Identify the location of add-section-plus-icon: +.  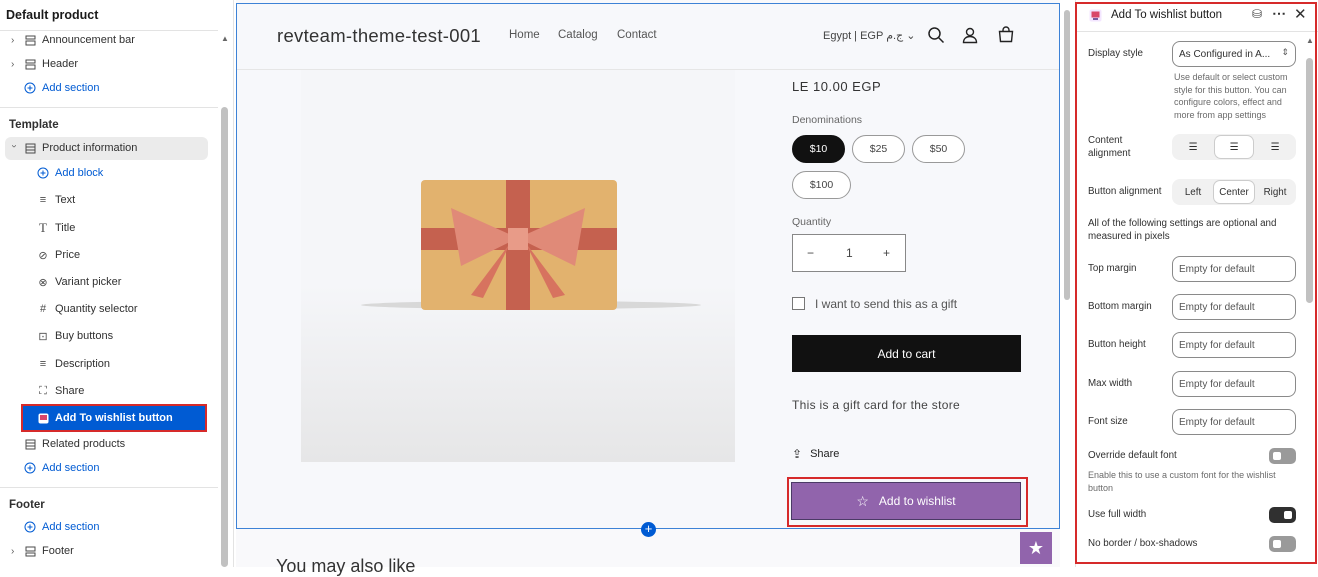
(648, 529).